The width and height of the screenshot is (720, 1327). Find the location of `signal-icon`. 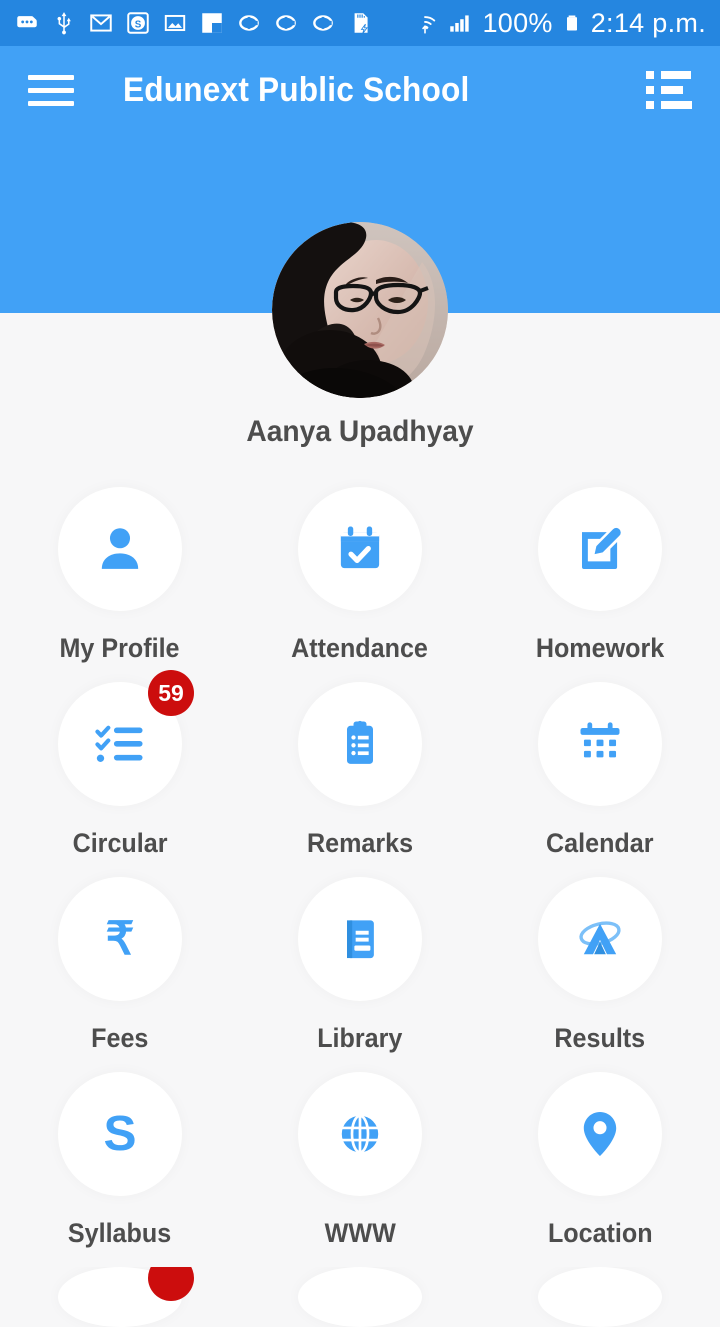

signal-icon is located at coordinates (460, 23).